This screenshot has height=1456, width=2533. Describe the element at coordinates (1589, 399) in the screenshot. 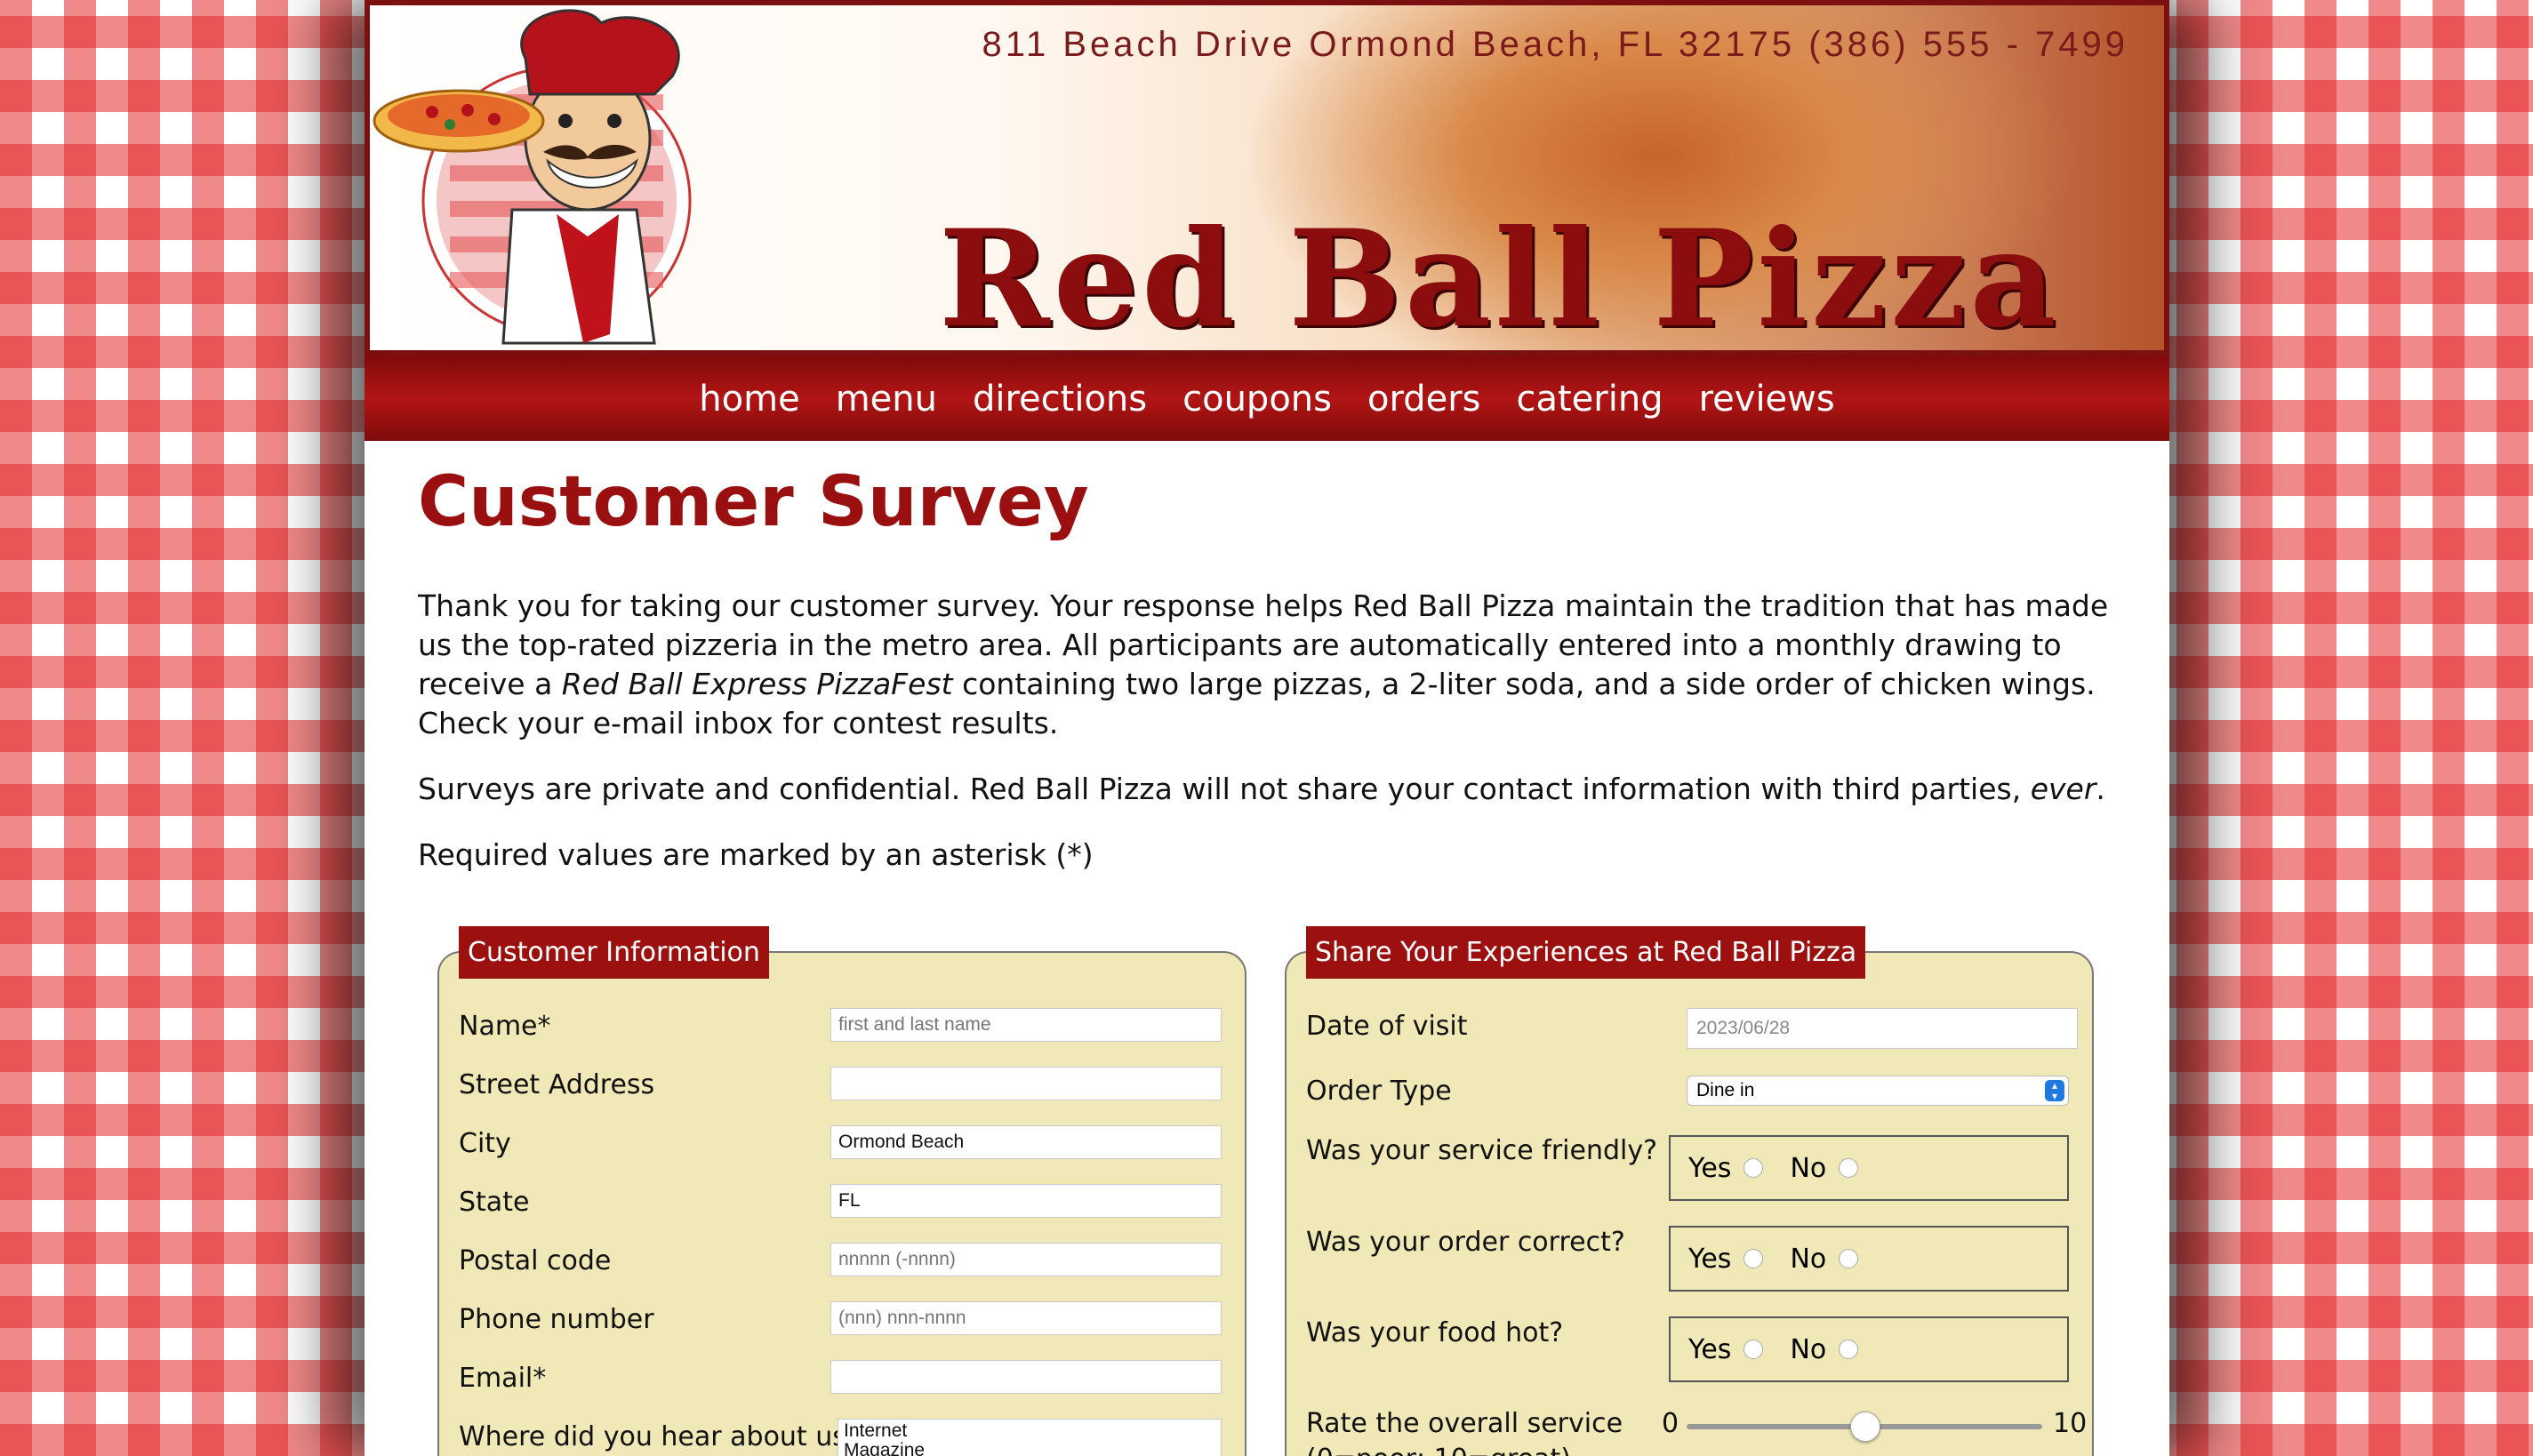

I see `nav-catering: catering` at that location.